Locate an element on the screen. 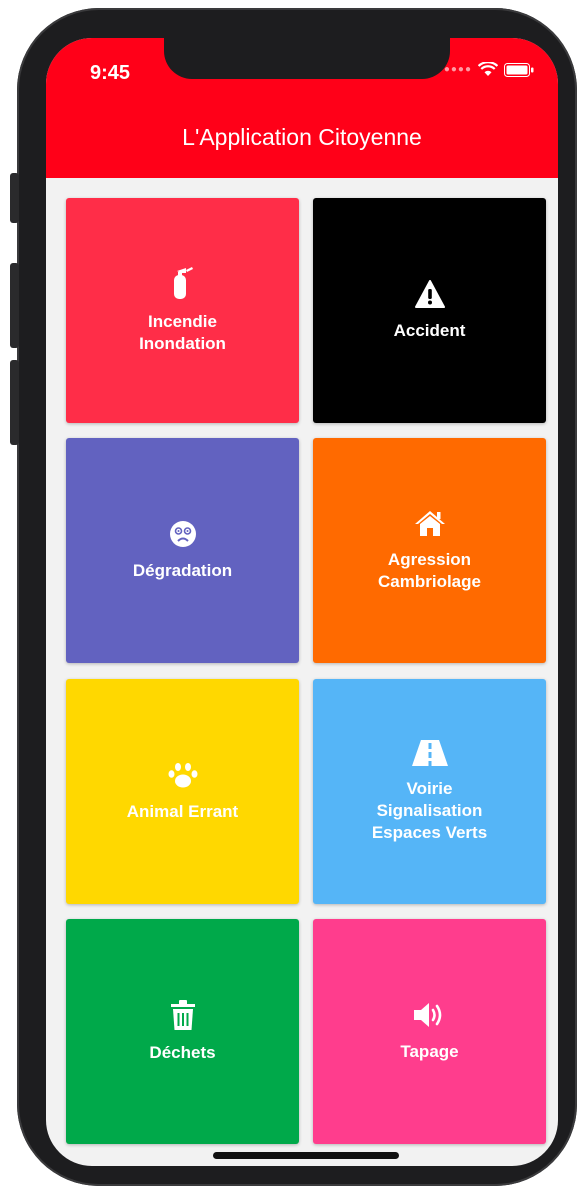  battery-icon is located at coordinates (519, 69).